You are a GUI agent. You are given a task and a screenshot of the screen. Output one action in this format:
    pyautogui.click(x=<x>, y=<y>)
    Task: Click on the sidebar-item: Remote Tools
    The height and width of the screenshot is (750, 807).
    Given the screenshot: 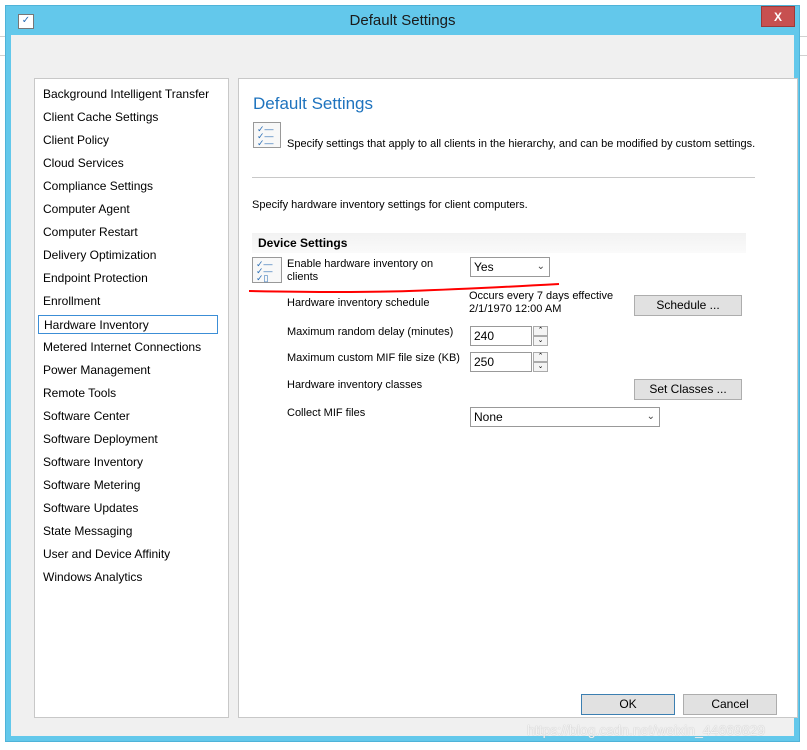 What is the action you would take?
    pyautogui.click(x=128, y=393)
    